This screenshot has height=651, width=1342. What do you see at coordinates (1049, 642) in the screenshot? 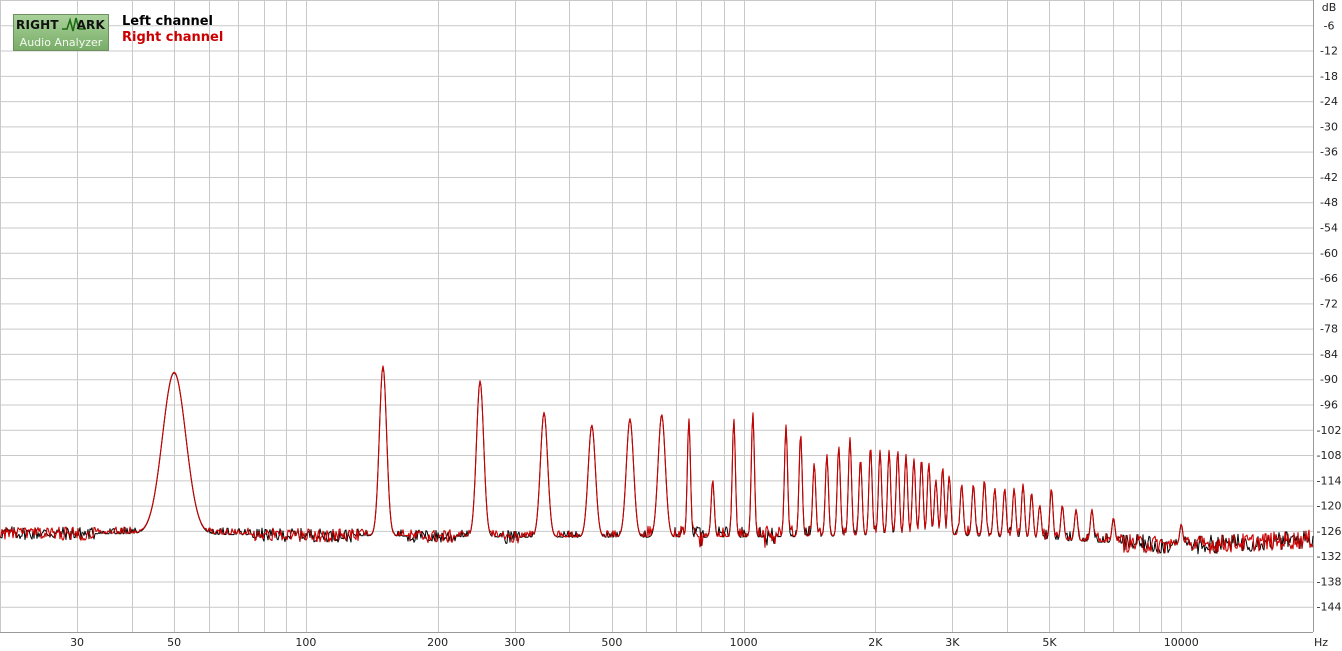
I see `x-tick-label: 5K` at bounding box center [1049, 642].